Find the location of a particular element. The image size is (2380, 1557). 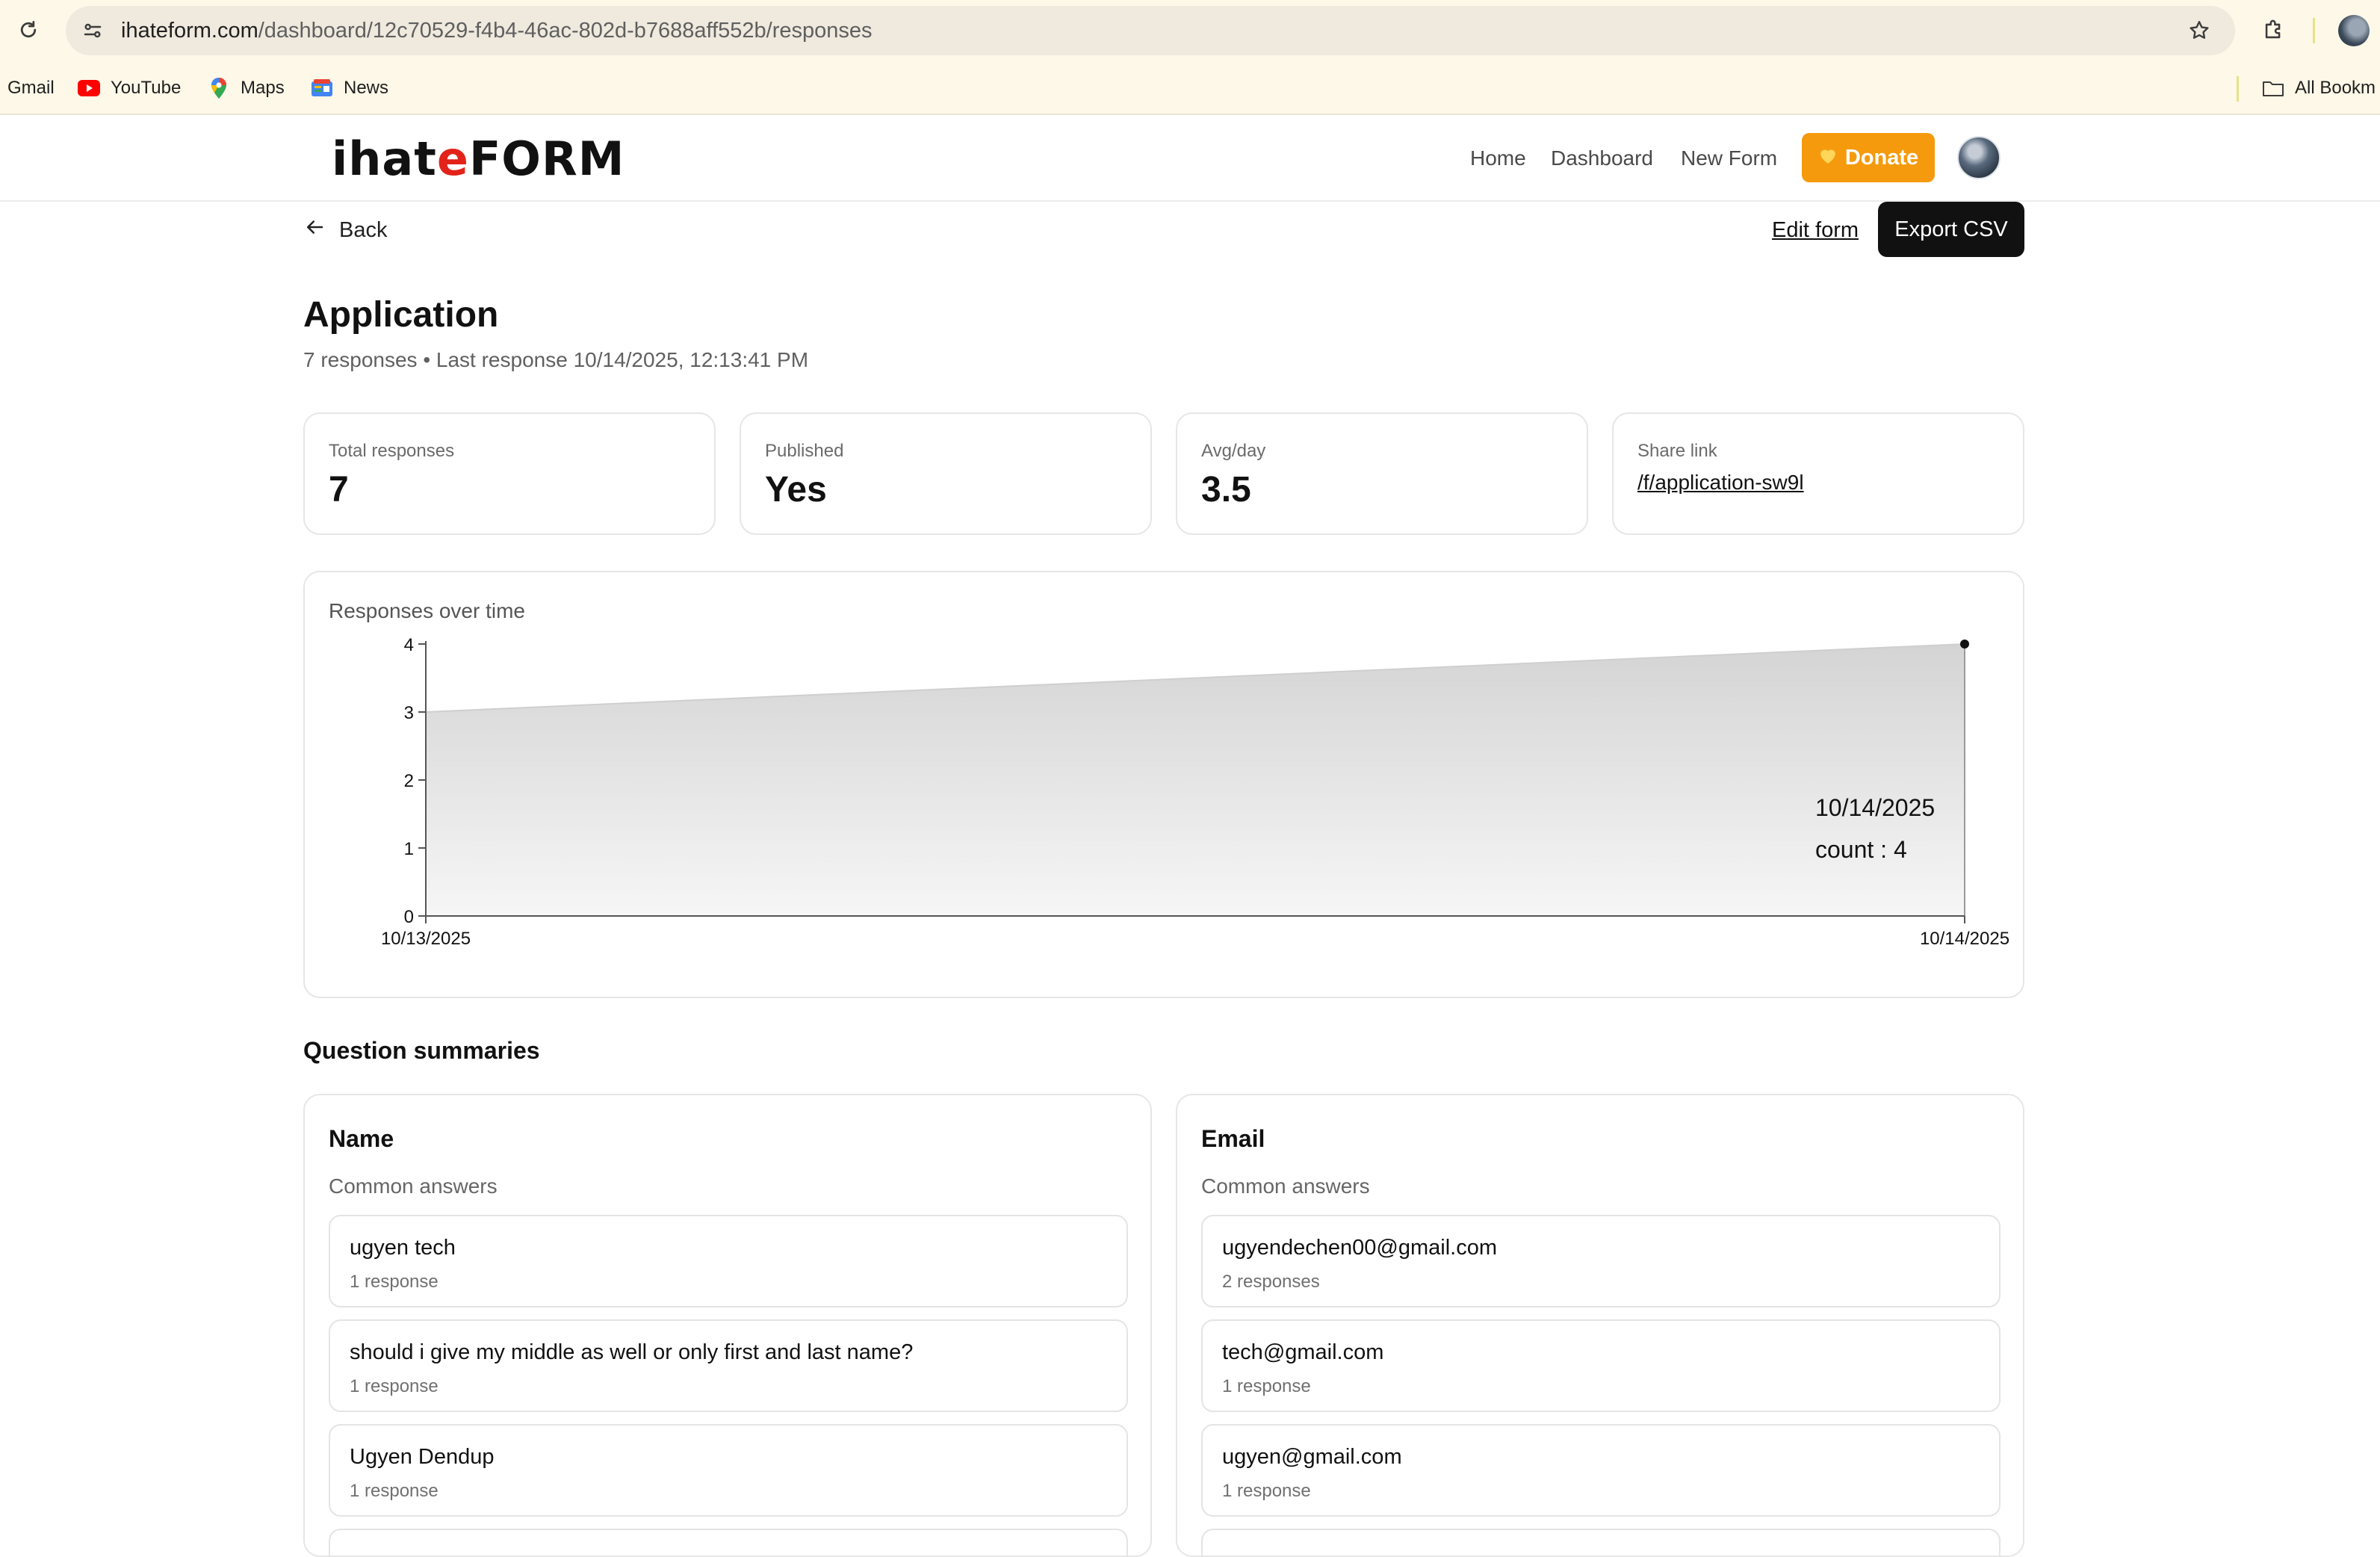

x-tick-label: 10/13/2025 is located at coordinates (426, 939).